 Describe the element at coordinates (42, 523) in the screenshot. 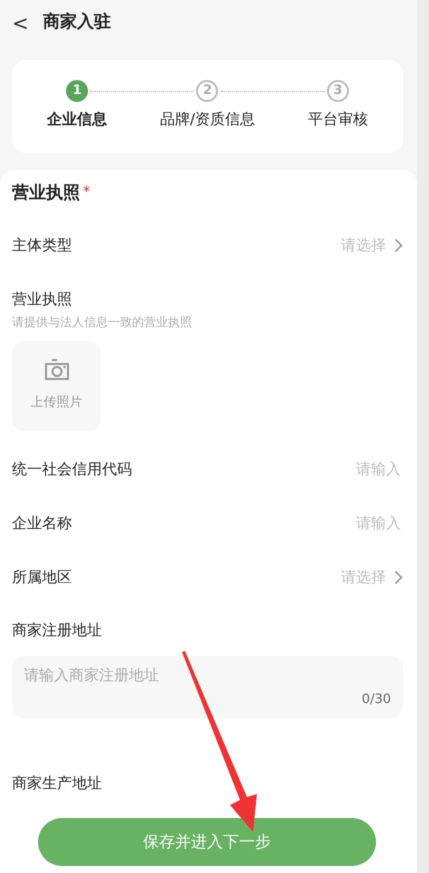

I see `field-label: 企业名称` at that location.